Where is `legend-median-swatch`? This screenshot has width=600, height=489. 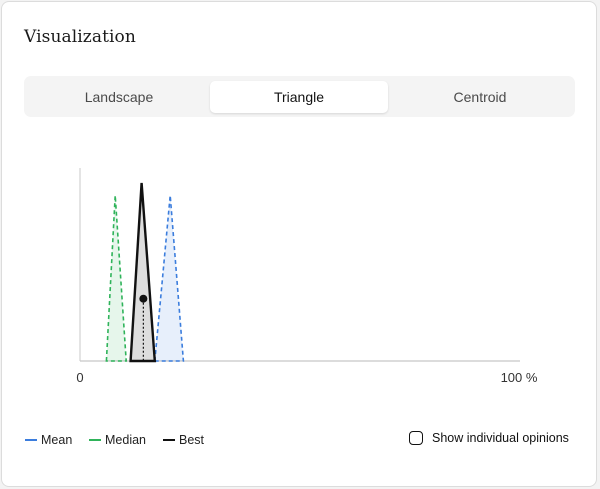 legend-median-swatch is located at coordinates (95, 440).